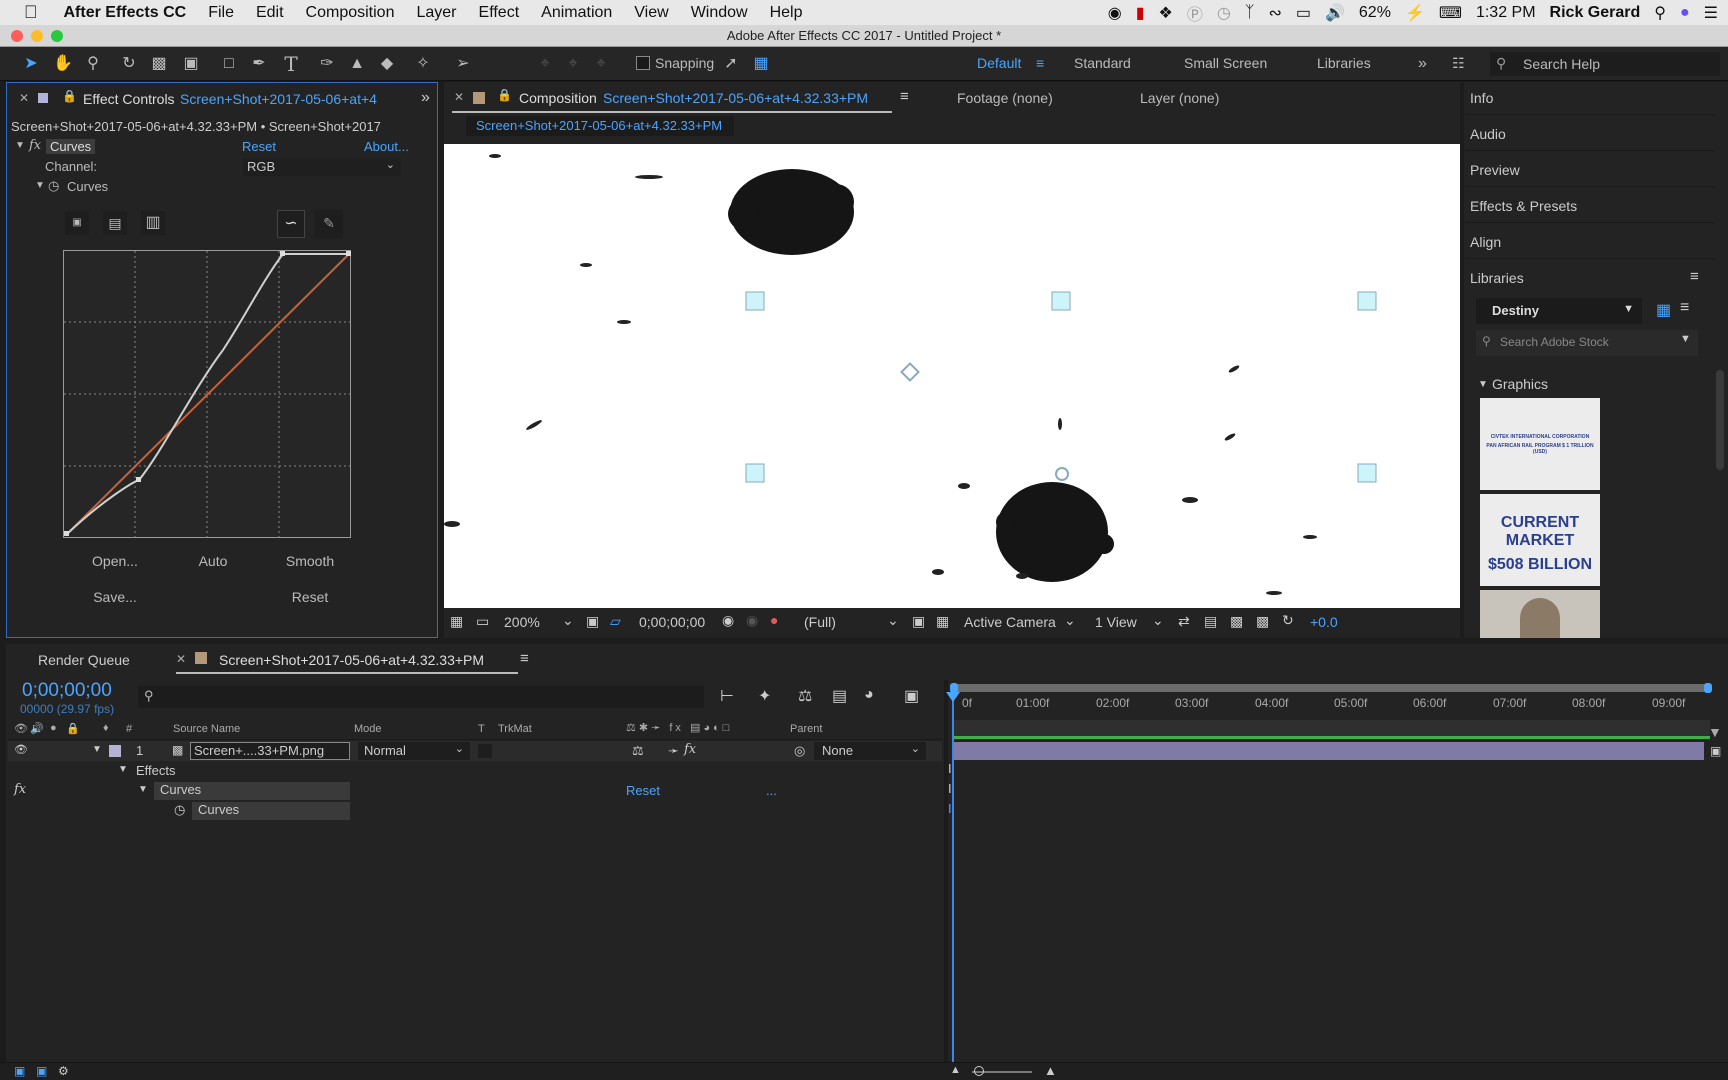  Describe the element at coordinates (1236, 621) in the screenshot. I see `timeline-toggle-icon: ▩` at that location.